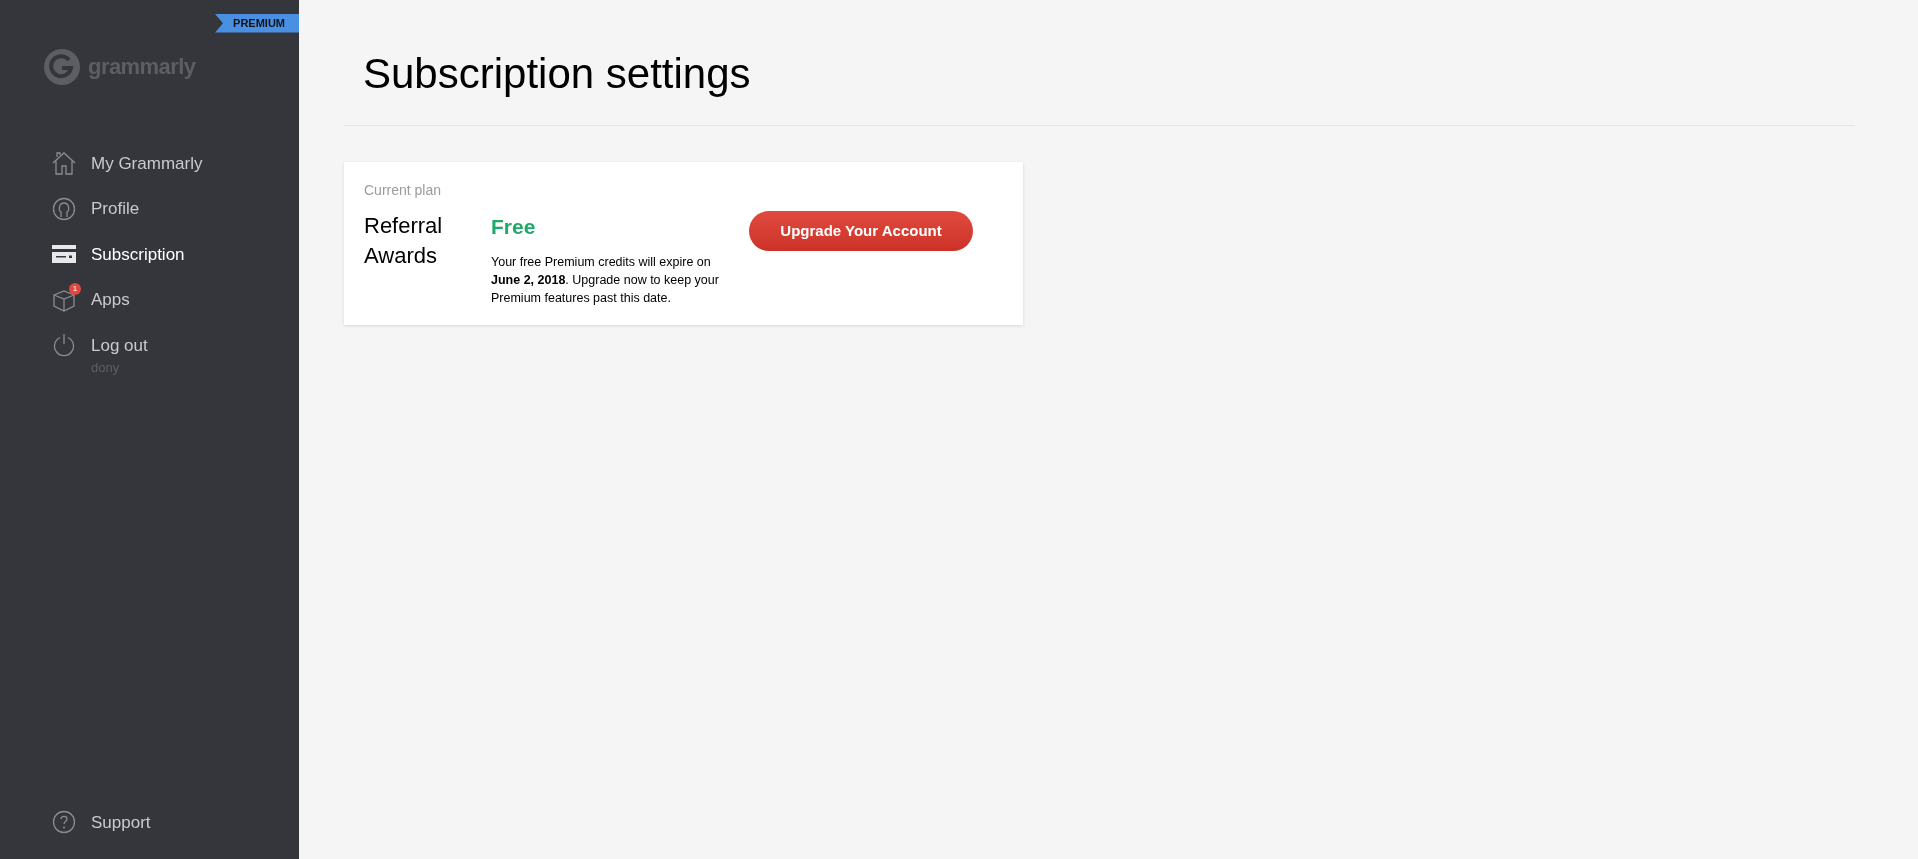 Image resolution: width=1918 pixels, height=859 pixels. Describe the element at coordinates (64, 345) in the screenshot. I see `power-icon` at that location.